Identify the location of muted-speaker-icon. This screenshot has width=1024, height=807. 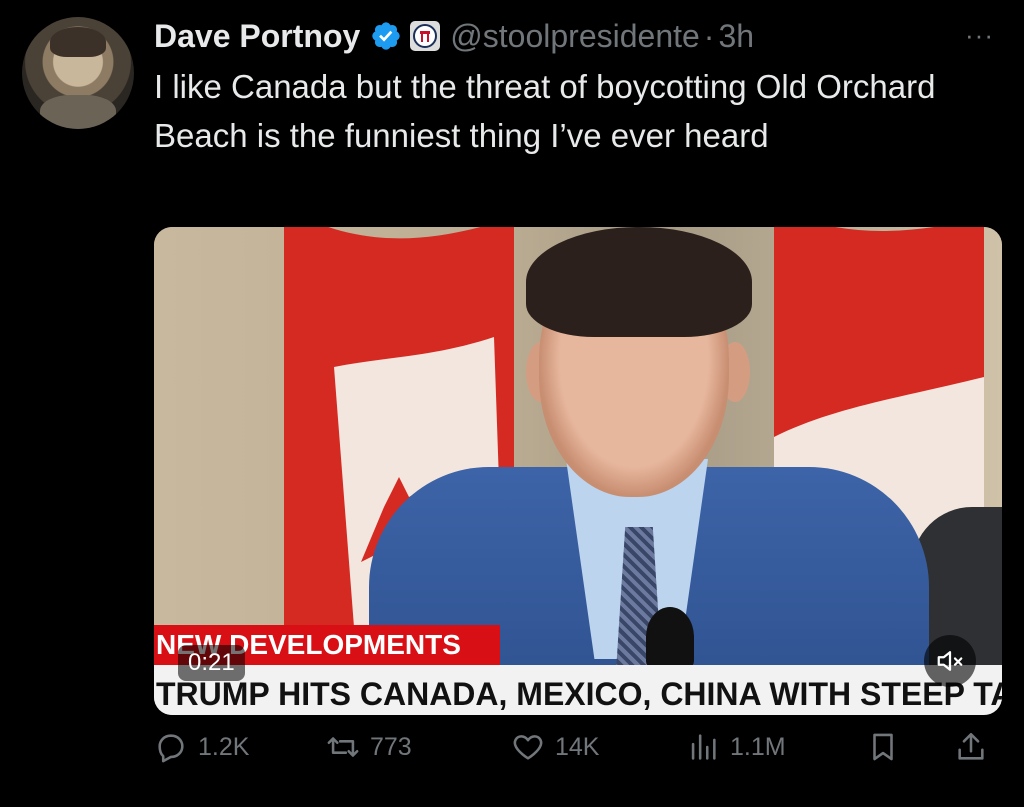
(950, 661).